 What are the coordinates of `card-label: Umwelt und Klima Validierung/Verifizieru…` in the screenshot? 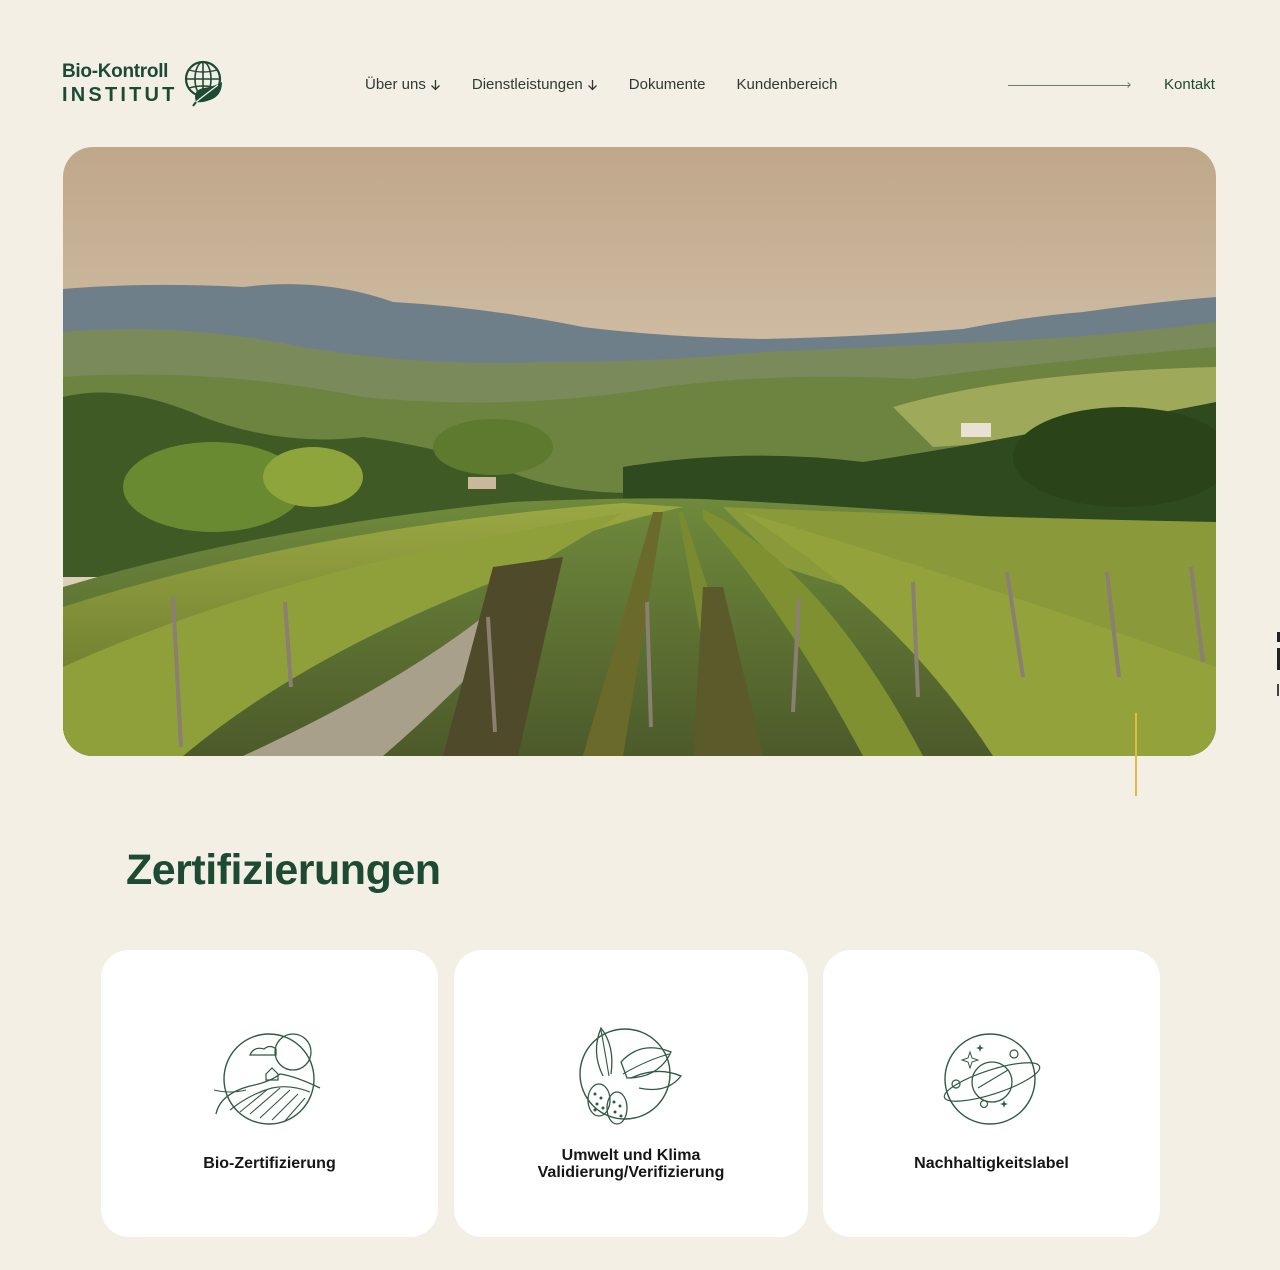 It's located at (631, 1164).